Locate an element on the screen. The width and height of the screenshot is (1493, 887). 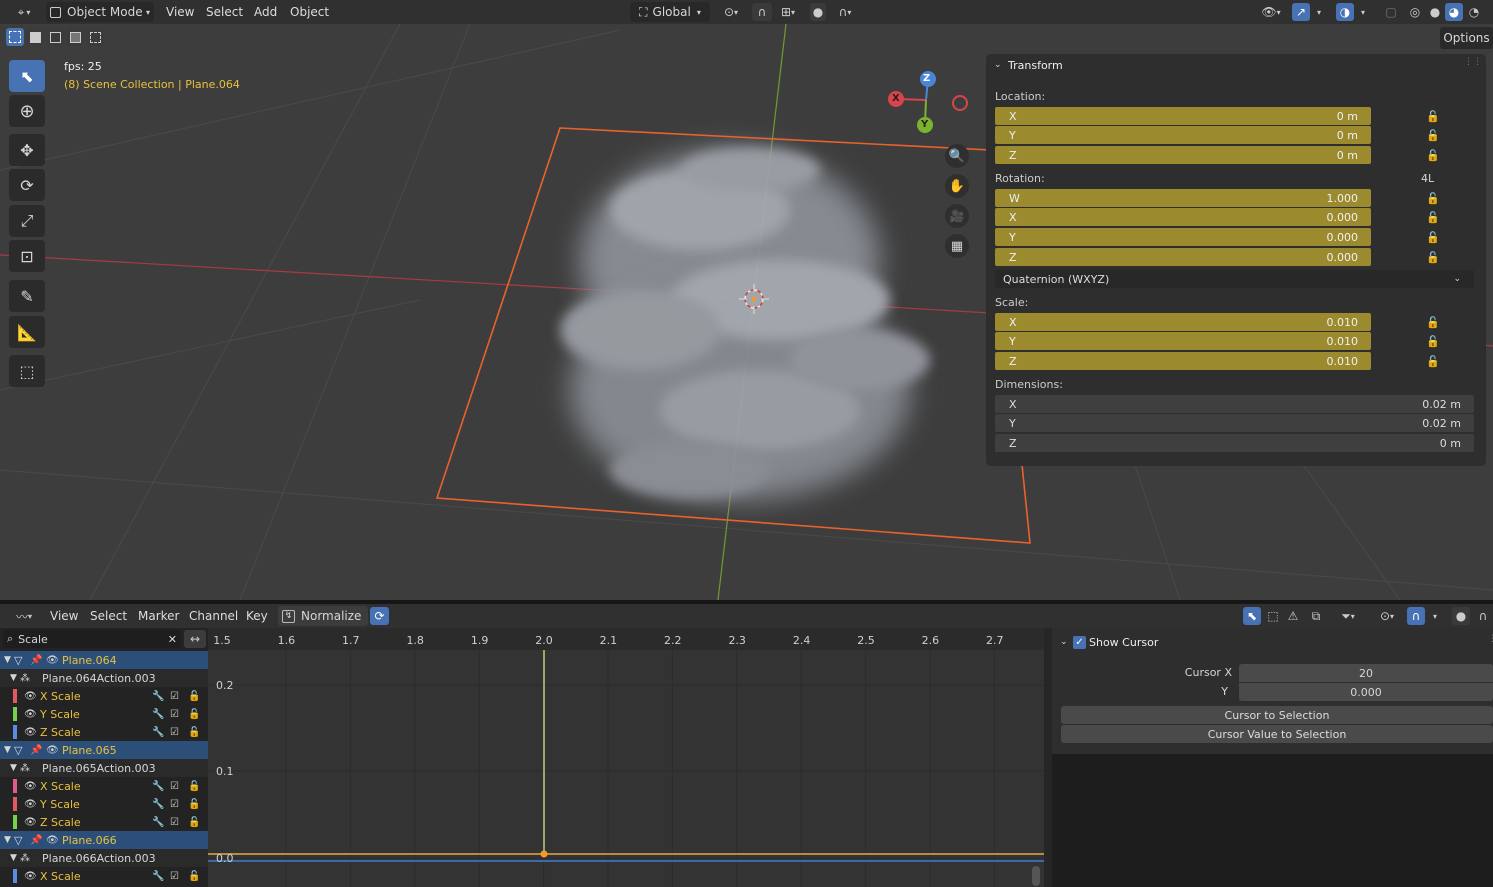
solid-shading-icon: ● is located at coordinates (1435, 12).